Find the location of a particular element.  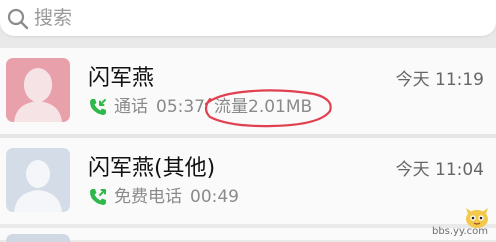

avatar-default is located at coordinates (38, 180).